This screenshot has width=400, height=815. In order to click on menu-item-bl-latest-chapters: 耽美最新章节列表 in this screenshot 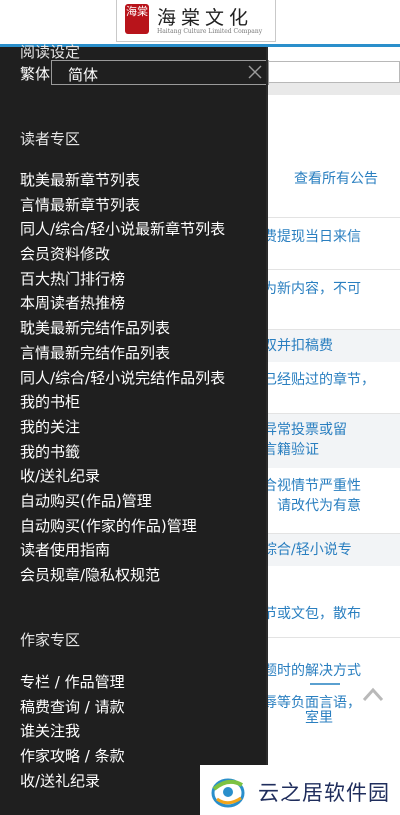, I will do `click(122, 180)`.